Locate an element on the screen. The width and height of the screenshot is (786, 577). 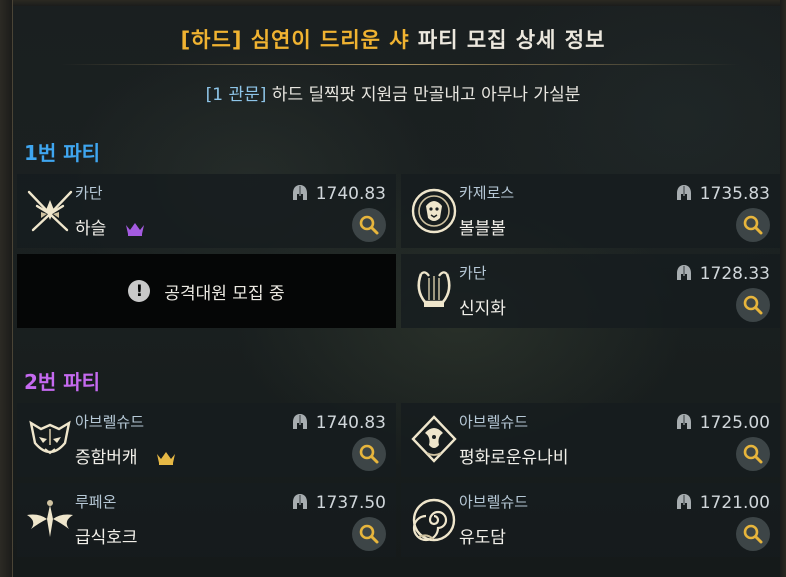
item-level: 1725.00 is located at coordinates (723, 423).